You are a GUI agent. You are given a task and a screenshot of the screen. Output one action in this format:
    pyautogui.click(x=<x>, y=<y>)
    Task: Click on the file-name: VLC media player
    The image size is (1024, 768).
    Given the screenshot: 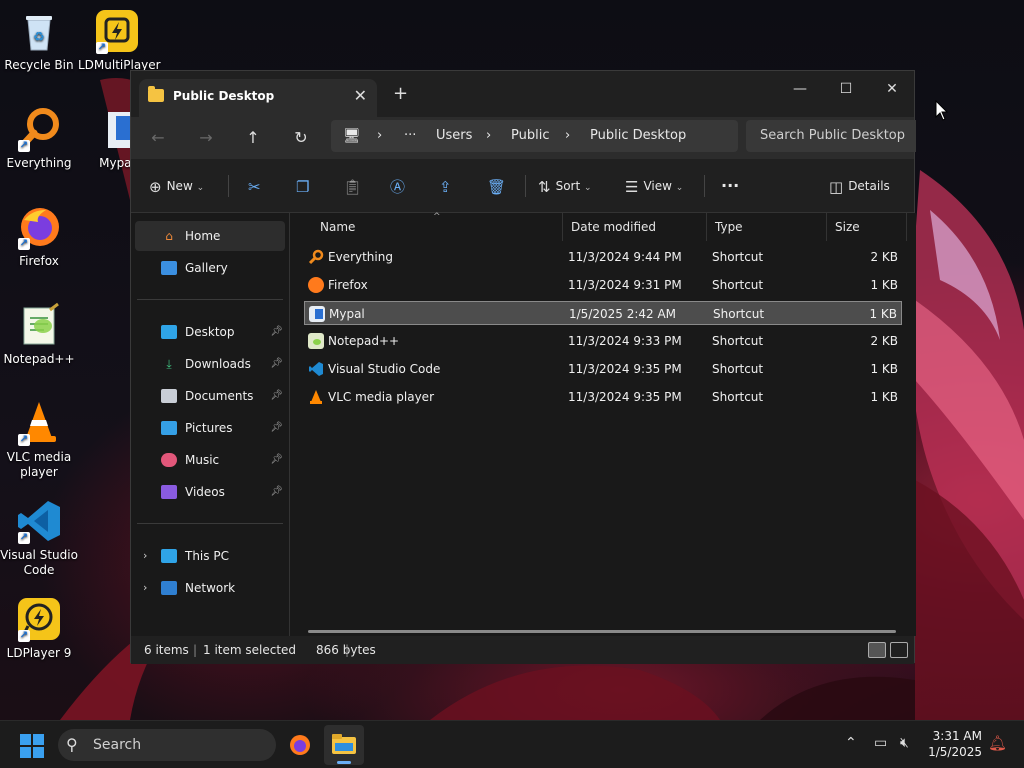 What is the action you would take?
    pyautogui.click(x=381, y=397)
    